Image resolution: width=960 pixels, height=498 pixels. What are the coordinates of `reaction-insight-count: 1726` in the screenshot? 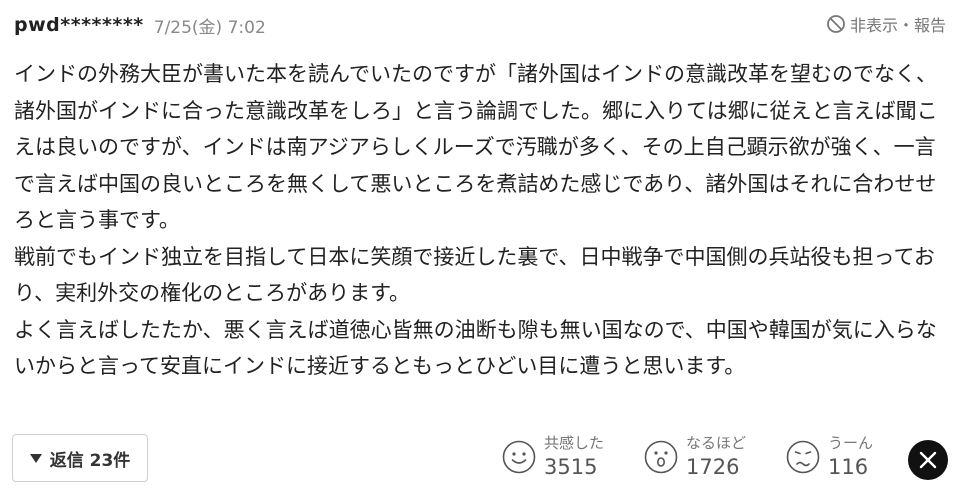 It's located at (713, 466).